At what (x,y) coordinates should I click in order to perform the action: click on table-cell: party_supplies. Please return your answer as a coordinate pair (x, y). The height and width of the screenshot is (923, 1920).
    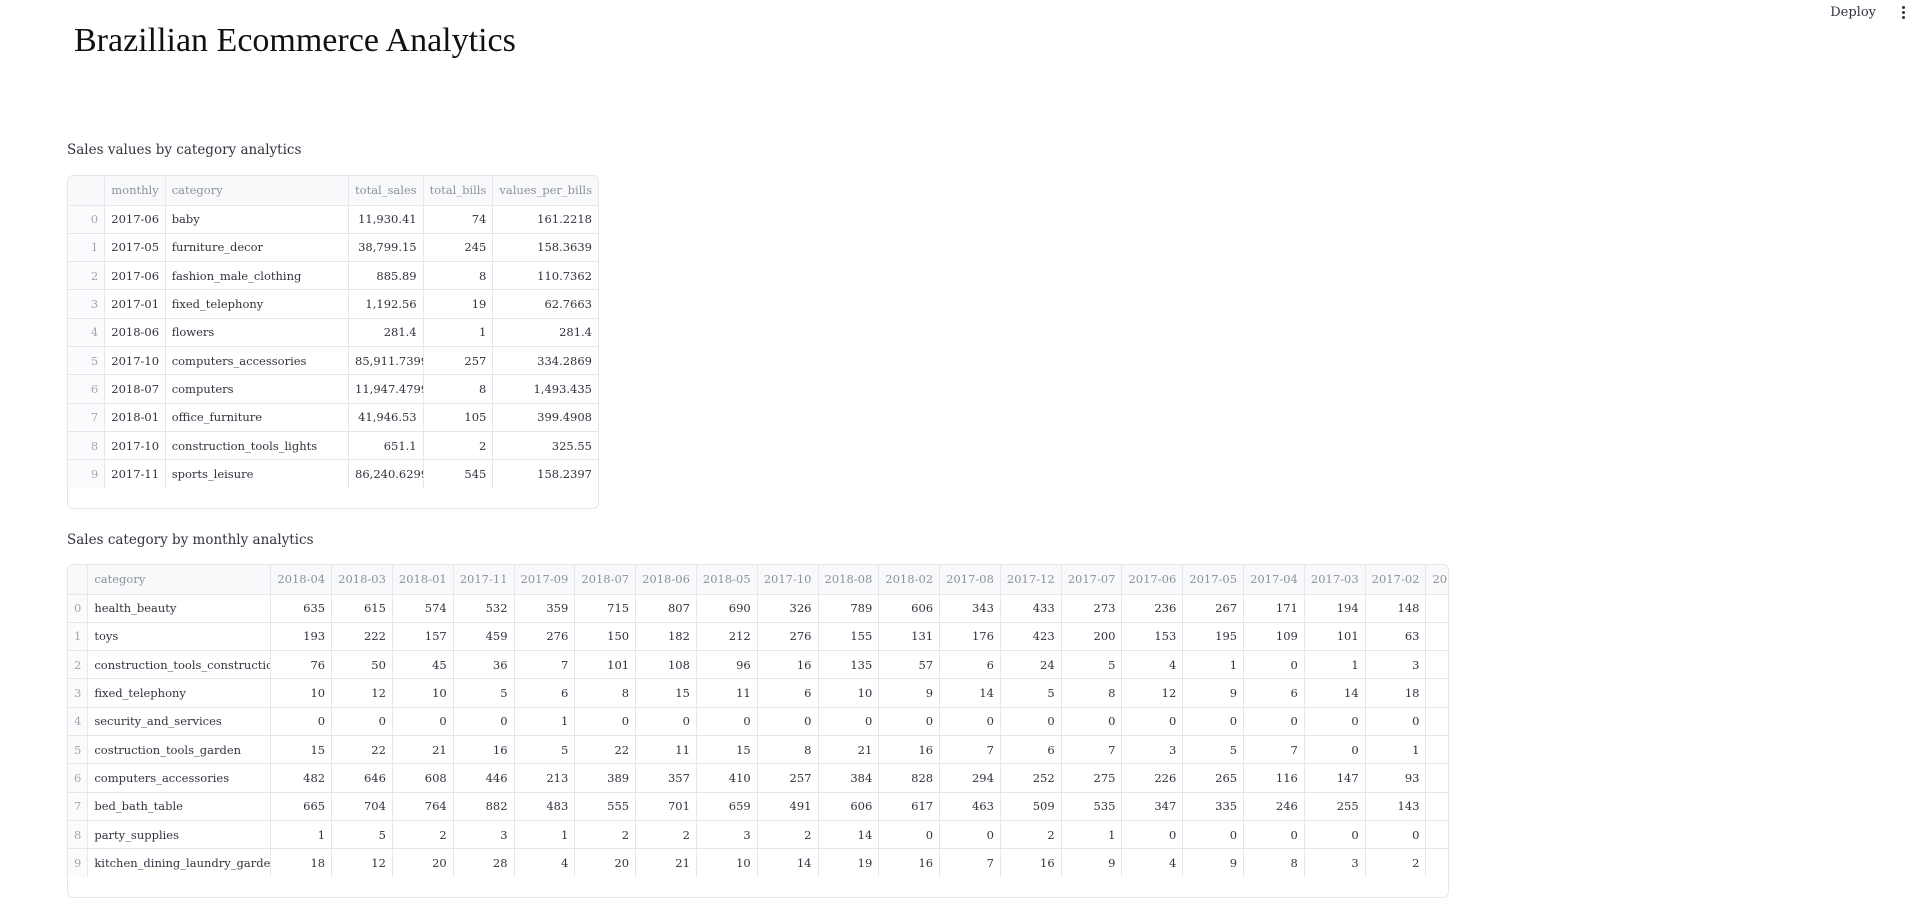
    Looking at the image, I should click on (179, 835).